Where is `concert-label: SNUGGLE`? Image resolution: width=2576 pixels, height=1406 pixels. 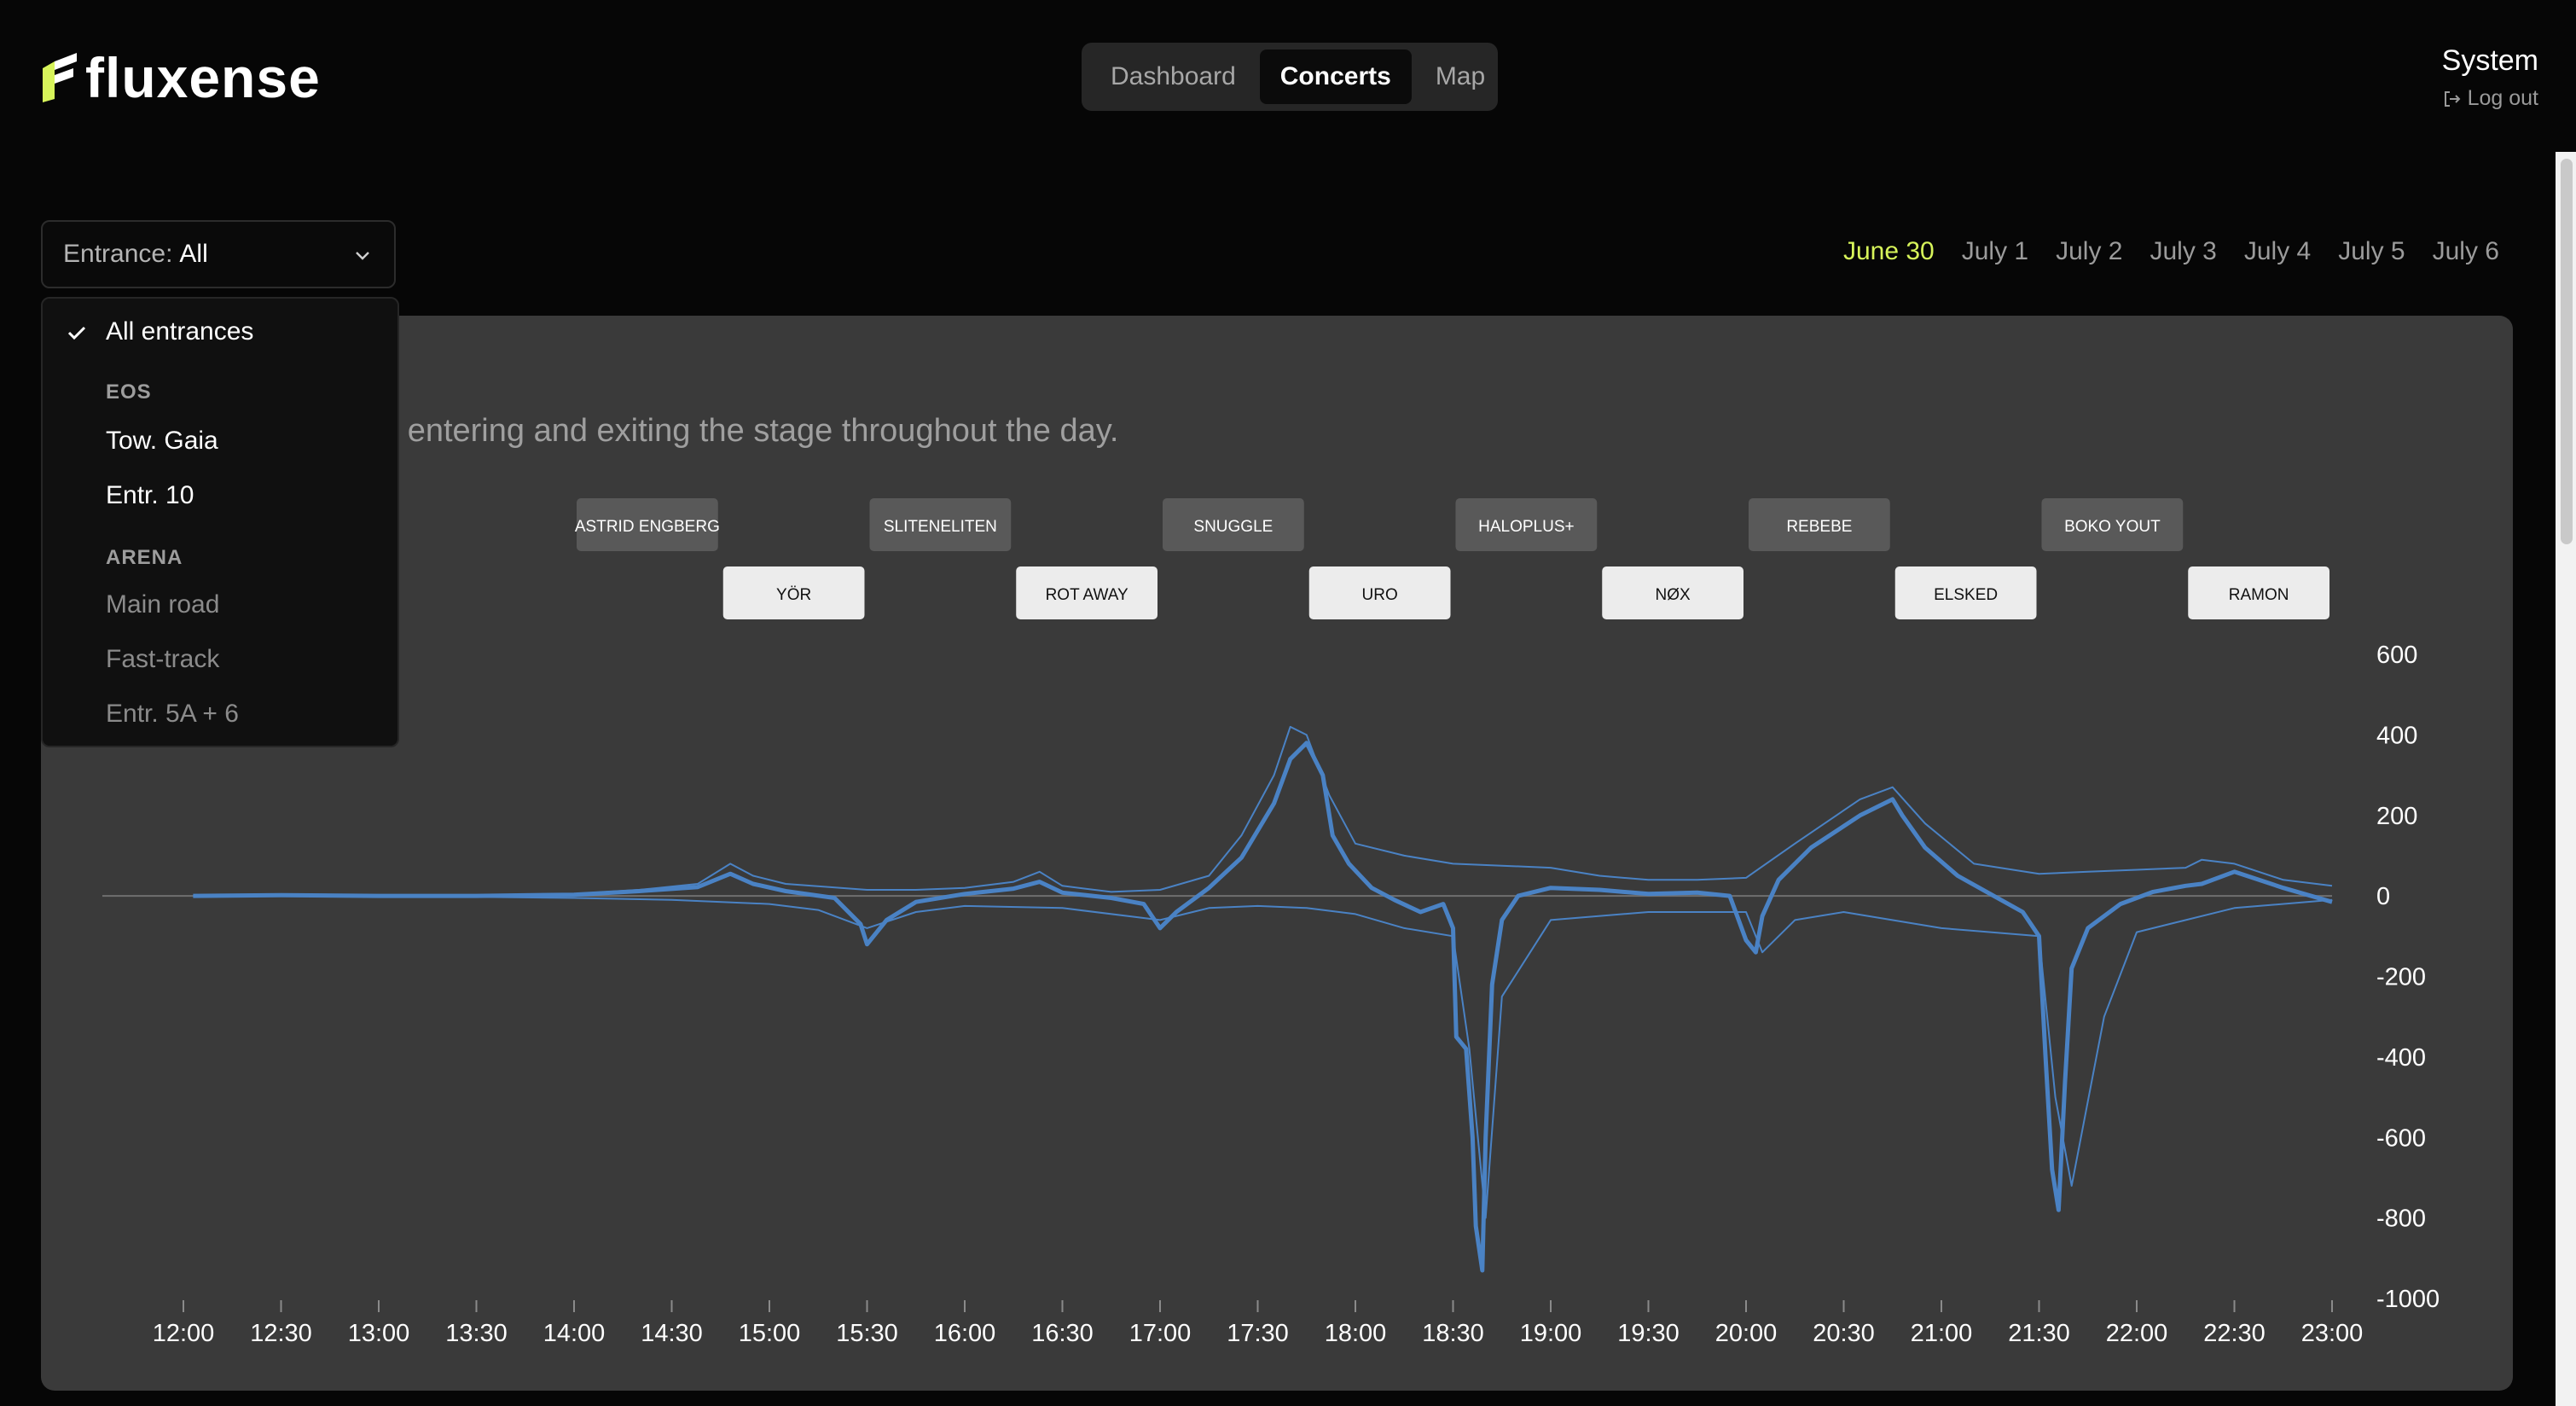
concert-label: SNUGGLE is located at coordinates (1233, 527).